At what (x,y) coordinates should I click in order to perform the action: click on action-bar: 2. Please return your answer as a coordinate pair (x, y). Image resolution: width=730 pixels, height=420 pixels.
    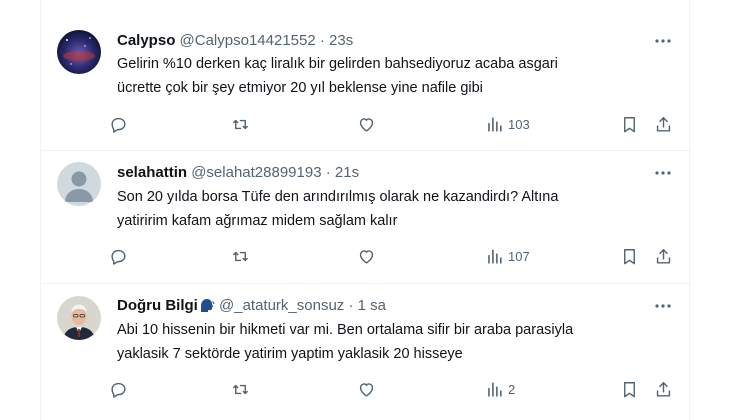
    Looking at the image, I should click on (394, 389).